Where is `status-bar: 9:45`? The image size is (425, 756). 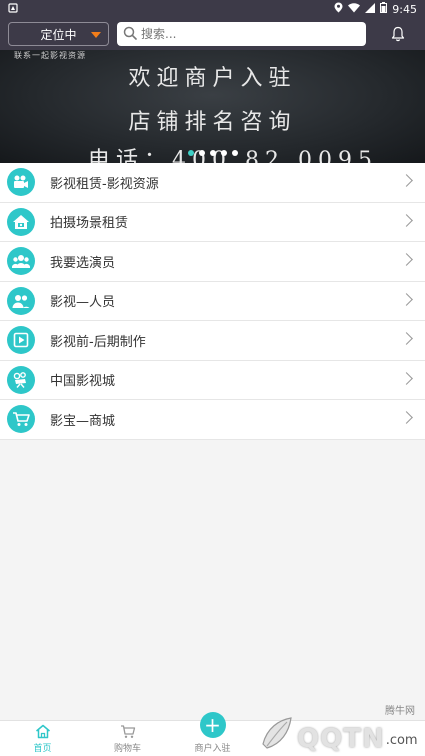 status-bar: 9:45 is located at coordinates (212, 9).